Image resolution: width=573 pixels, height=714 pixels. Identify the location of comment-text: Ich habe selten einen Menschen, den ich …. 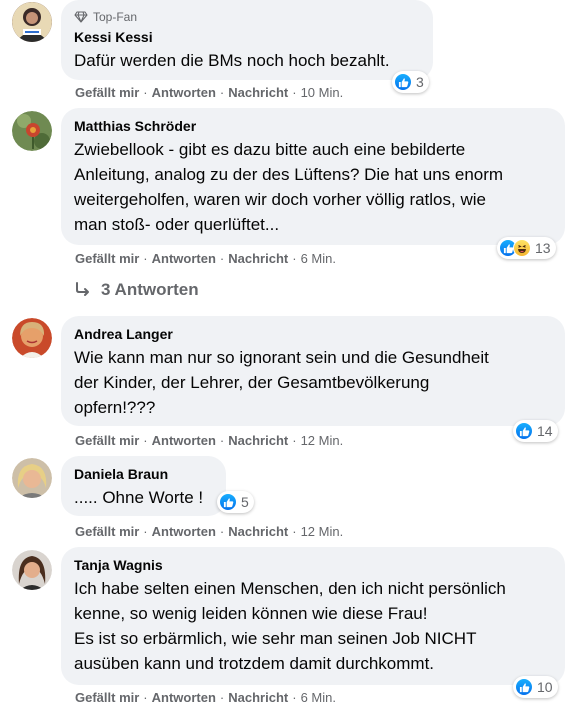
(313, 626).